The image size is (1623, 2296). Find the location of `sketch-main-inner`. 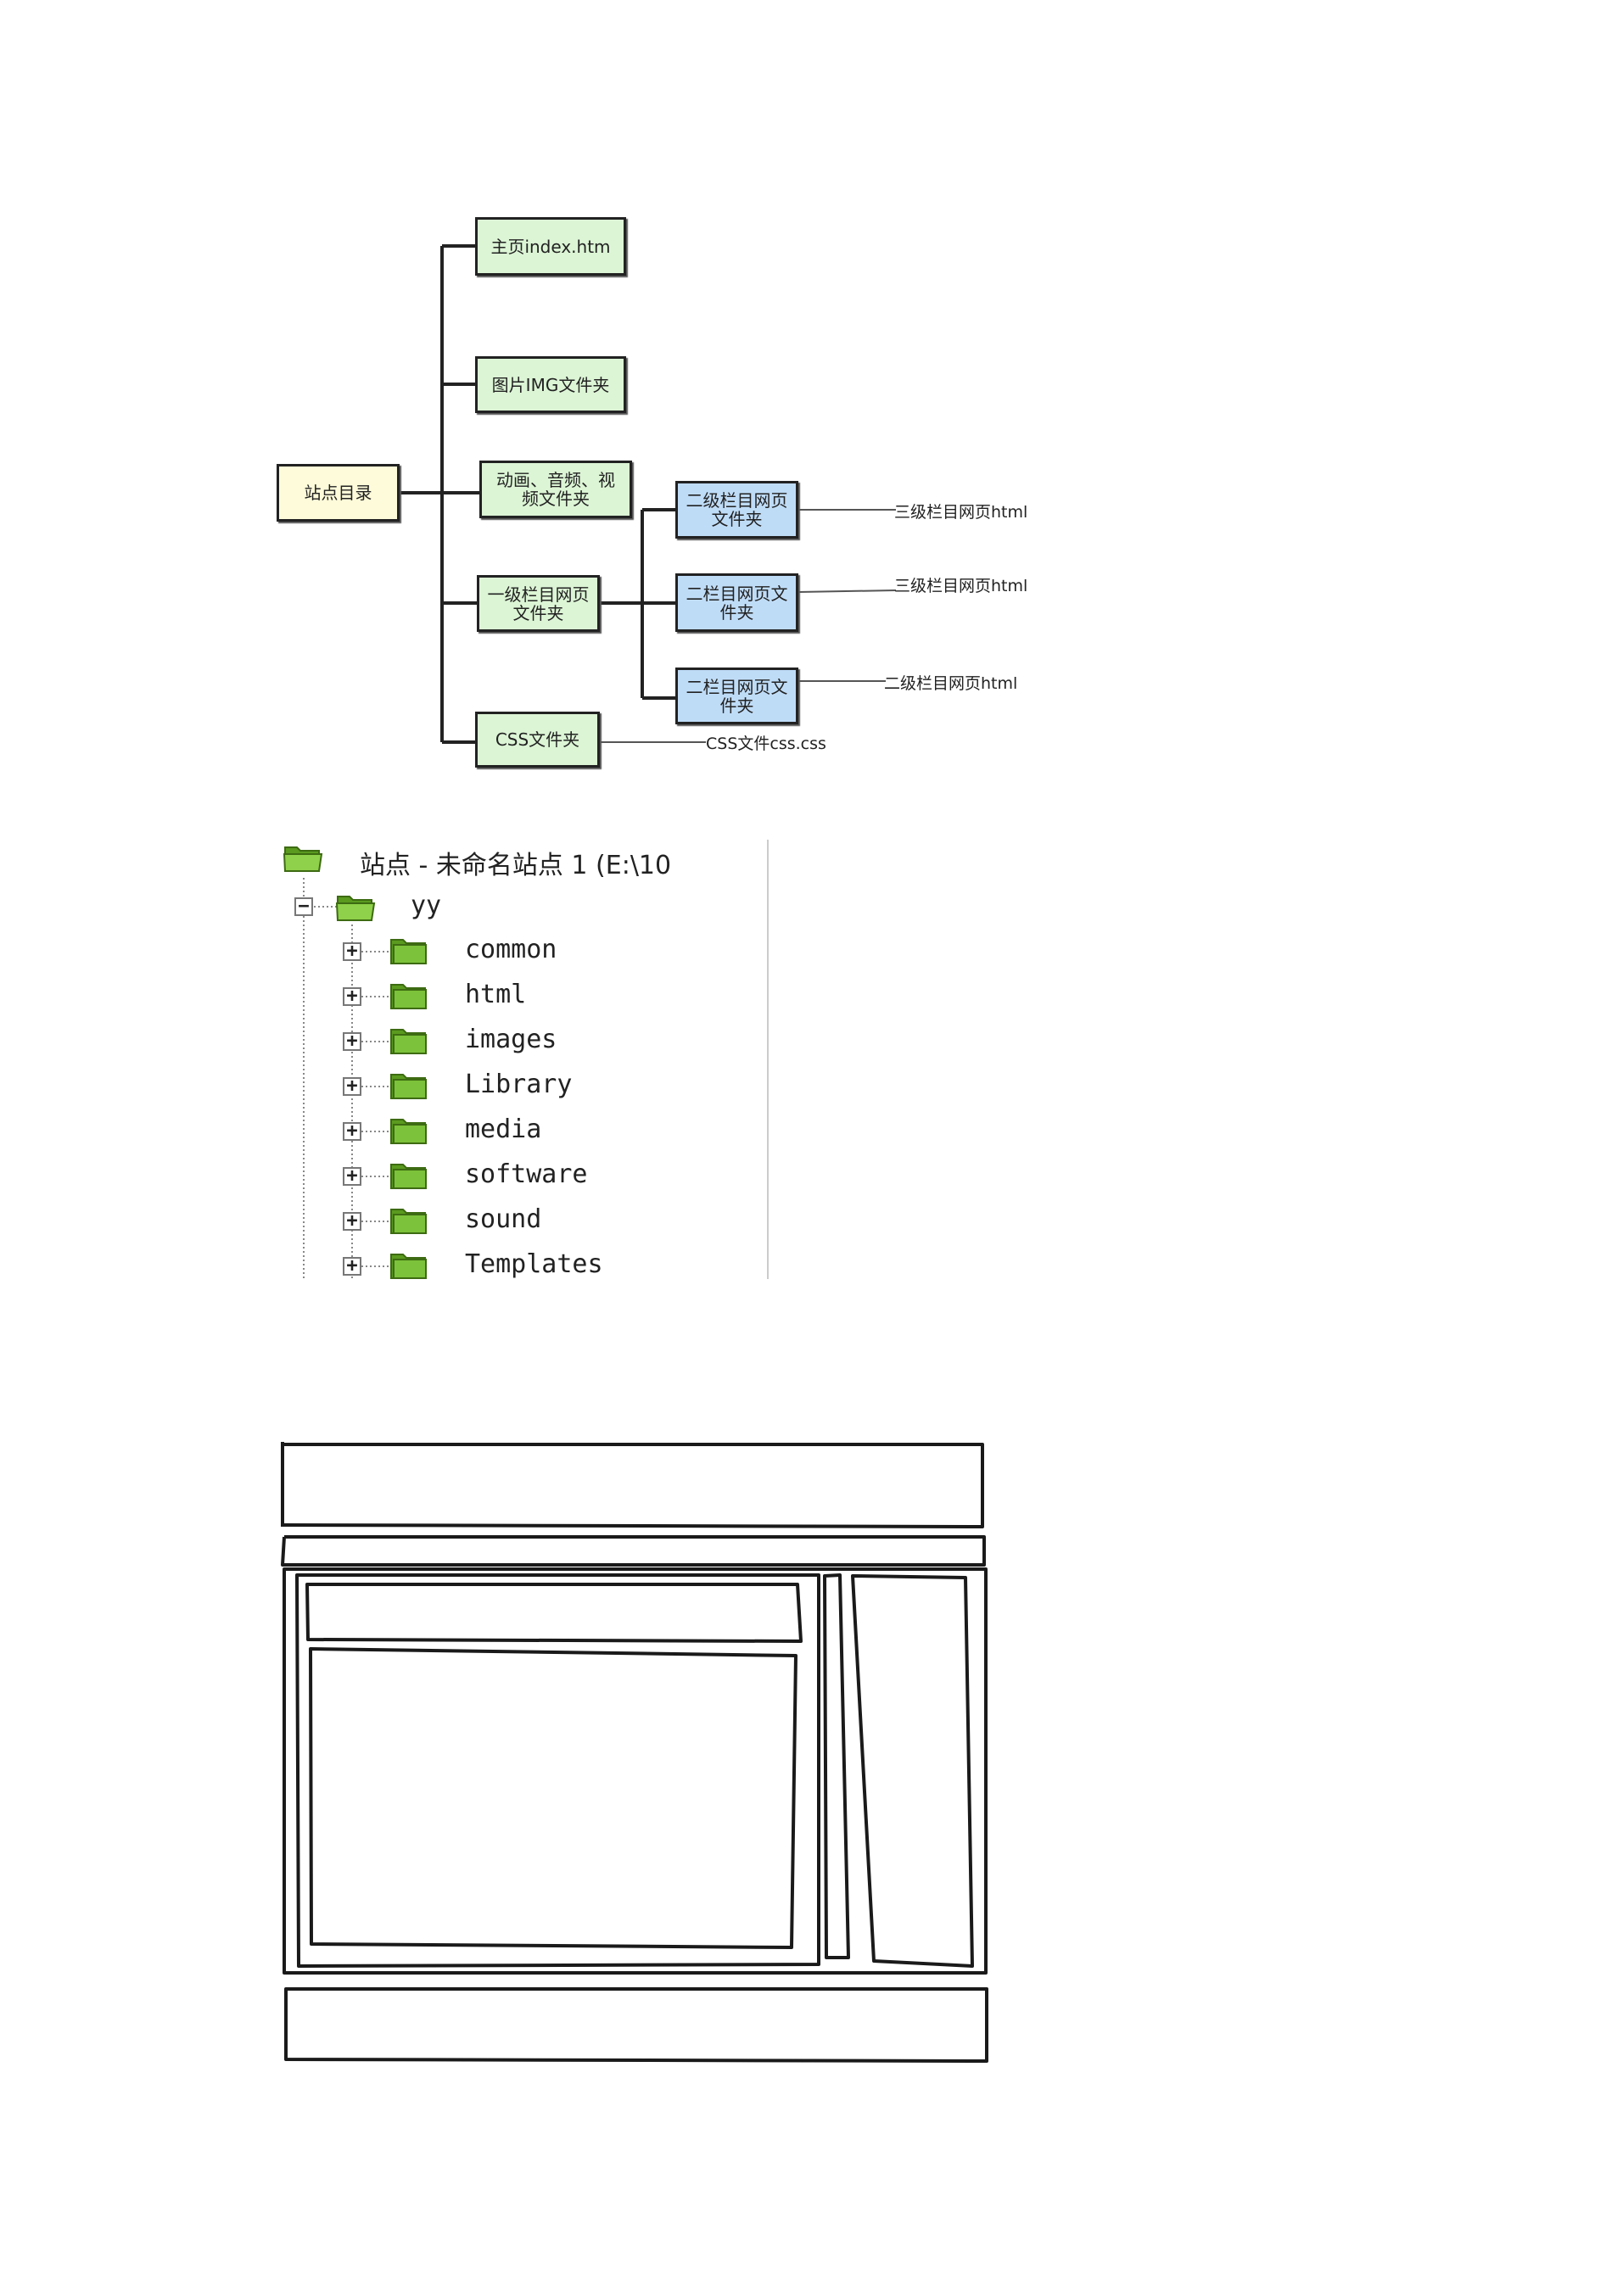

sketch-main-inner is located at coordinates (557, 1770).